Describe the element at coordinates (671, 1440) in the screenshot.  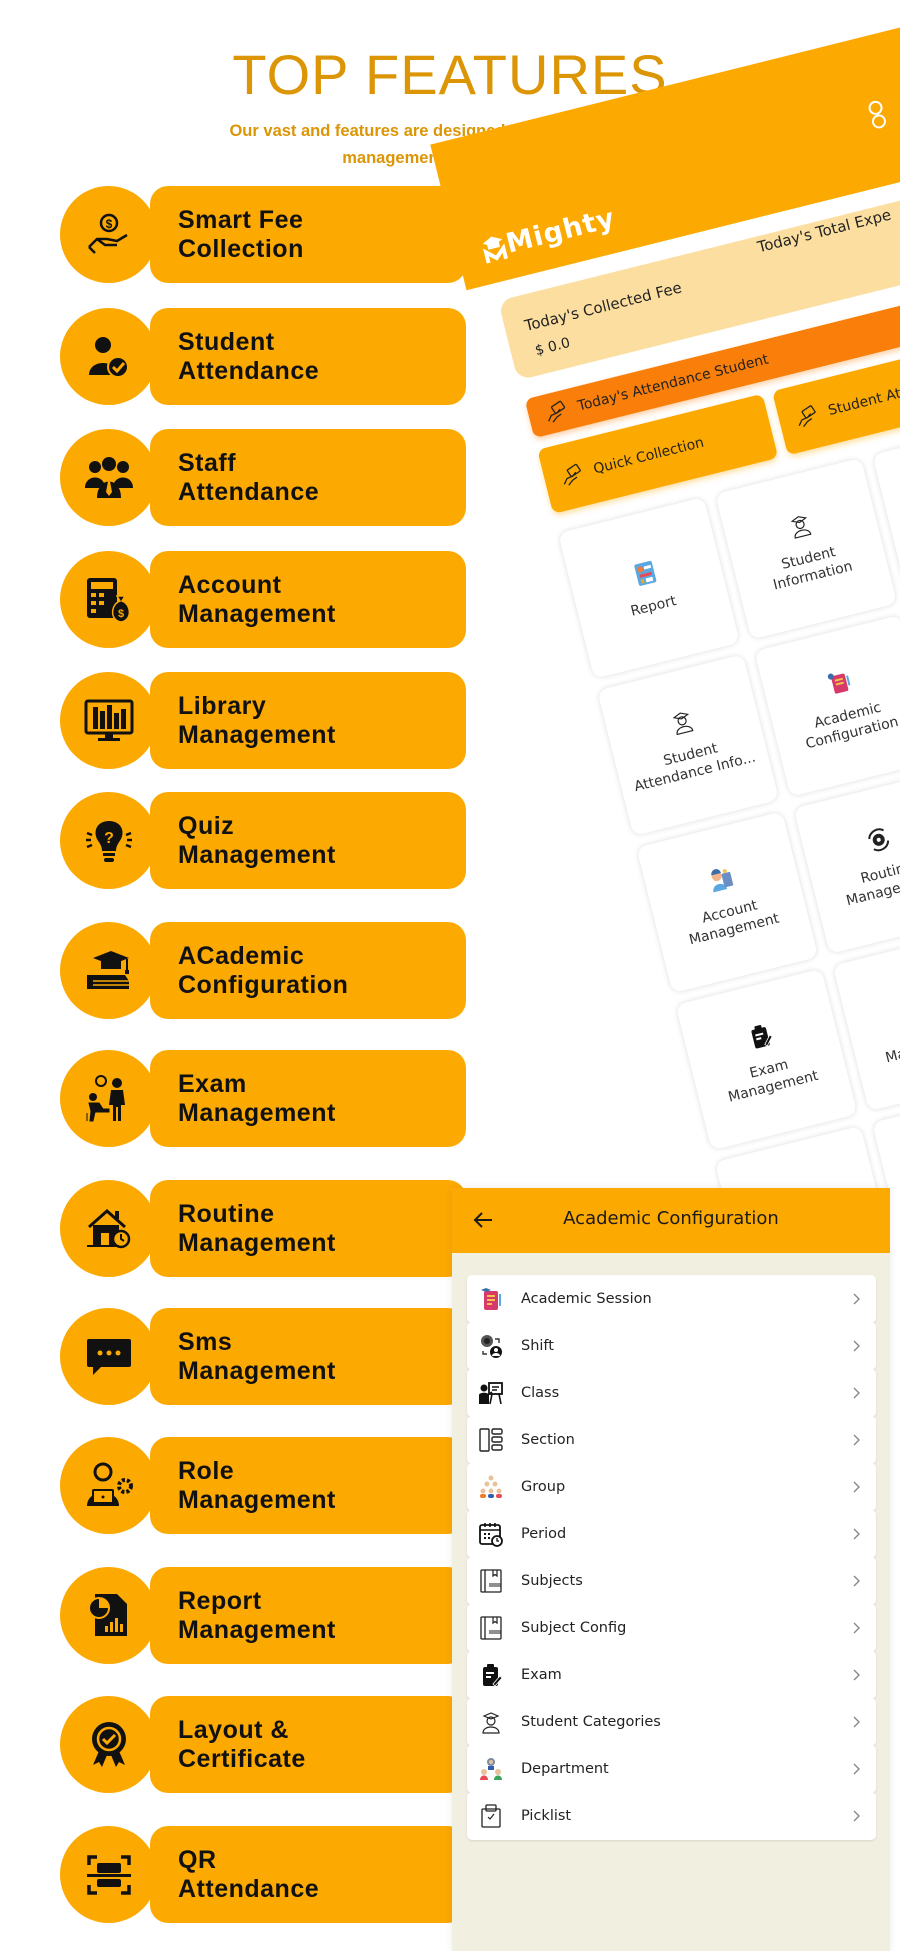
I see `config-list-item: Section` at that location.